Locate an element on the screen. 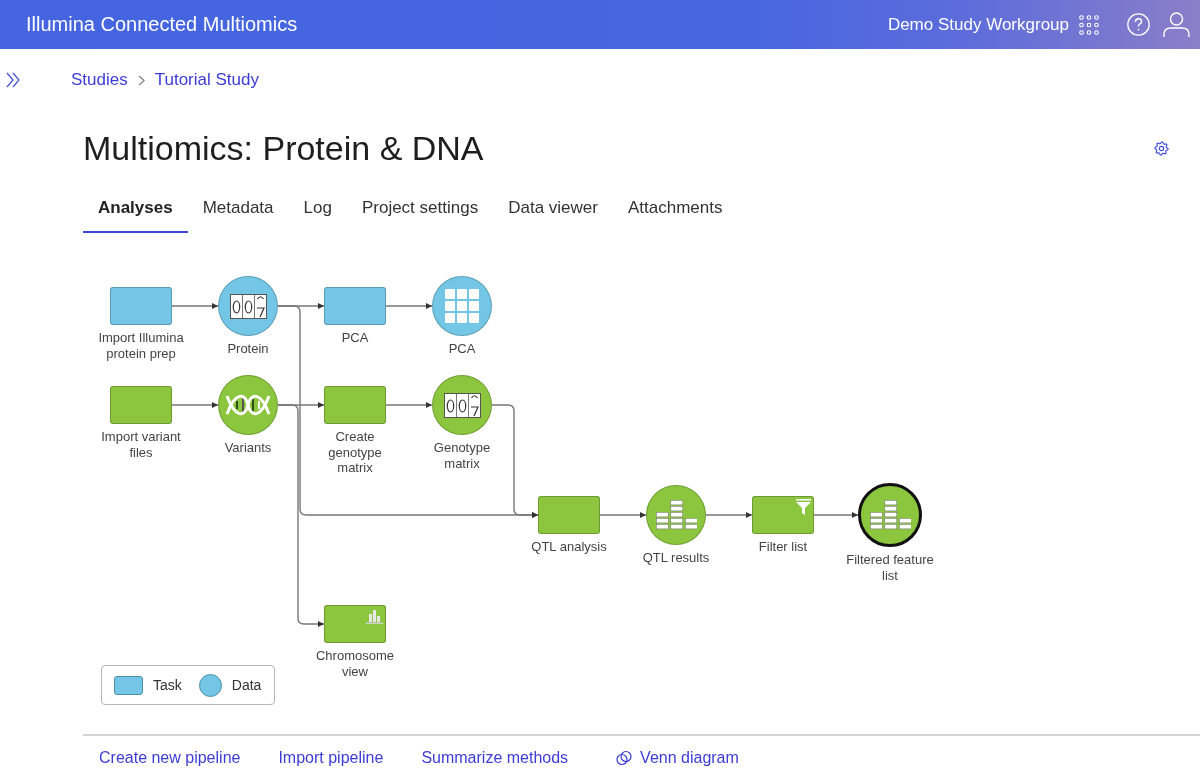  tab: Analyses is located at coordinates (135, 209).